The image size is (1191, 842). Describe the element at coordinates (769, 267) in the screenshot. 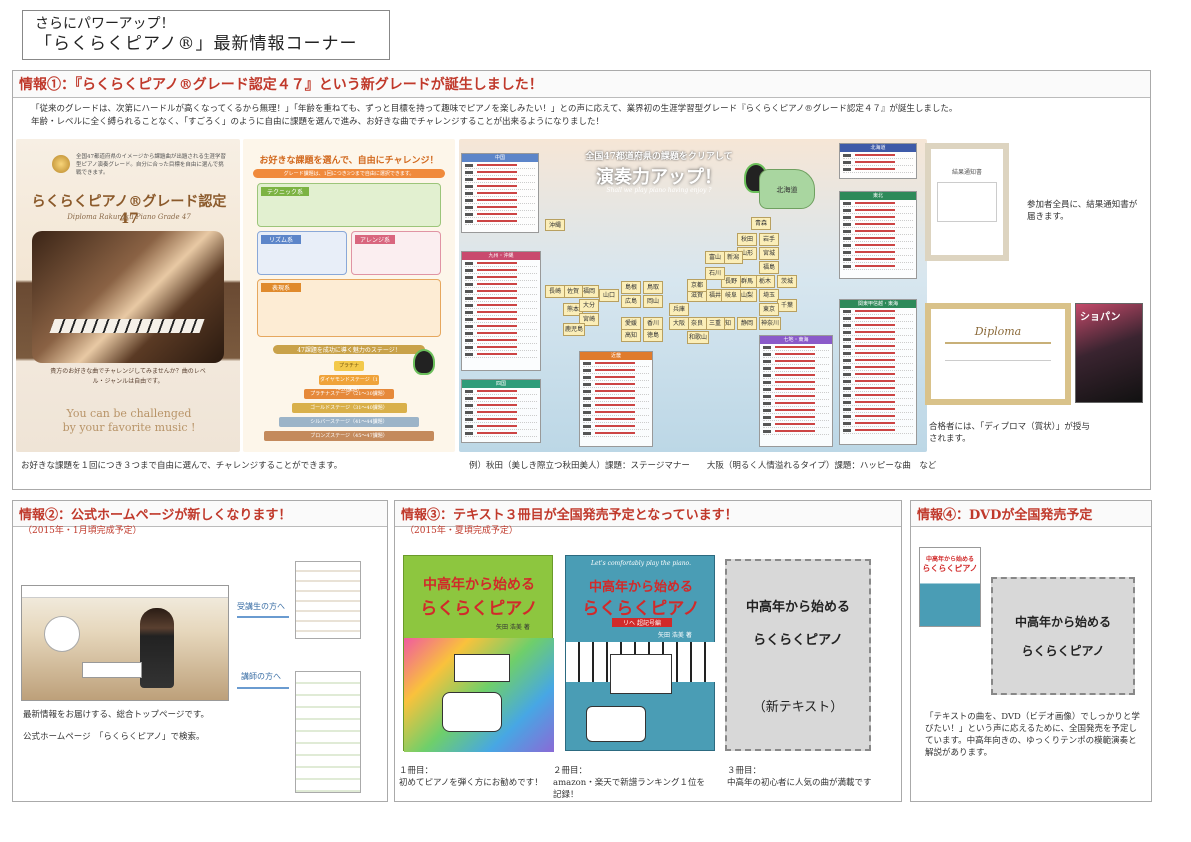

I see `prefecture-5: 福島` at that location.